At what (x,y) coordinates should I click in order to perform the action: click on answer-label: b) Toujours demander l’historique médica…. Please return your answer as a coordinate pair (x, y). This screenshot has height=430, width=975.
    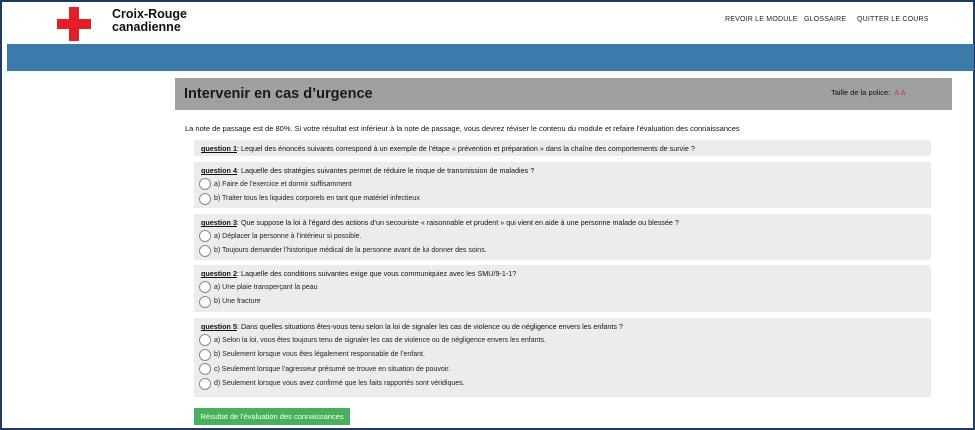
    Looking at the image, I should click on (350, 250).